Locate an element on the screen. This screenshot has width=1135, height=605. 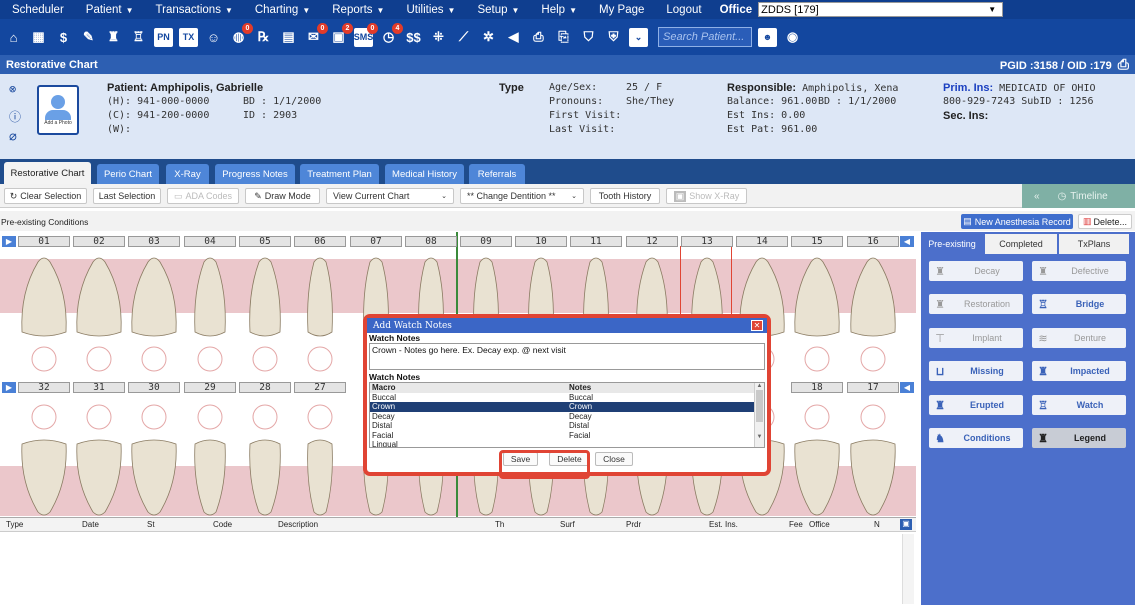
scroll-right-icon: ▶ is located at coordinates (9, 241).